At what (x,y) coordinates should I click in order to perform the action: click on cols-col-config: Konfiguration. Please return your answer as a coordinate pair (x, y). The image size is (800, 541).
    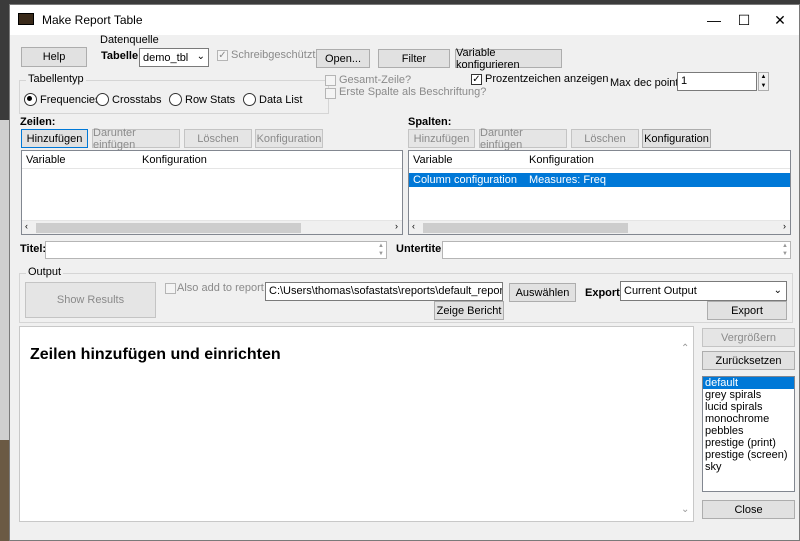
    Looking at the image, I should click on (561, 160).